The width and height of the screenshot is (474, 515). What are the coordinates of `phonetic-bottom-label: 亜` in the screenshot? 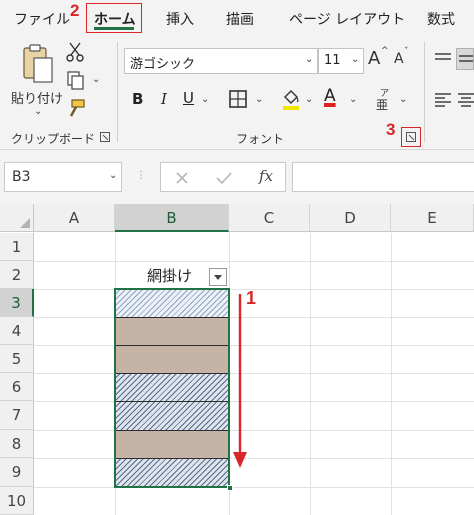 It's located at (382, 104).